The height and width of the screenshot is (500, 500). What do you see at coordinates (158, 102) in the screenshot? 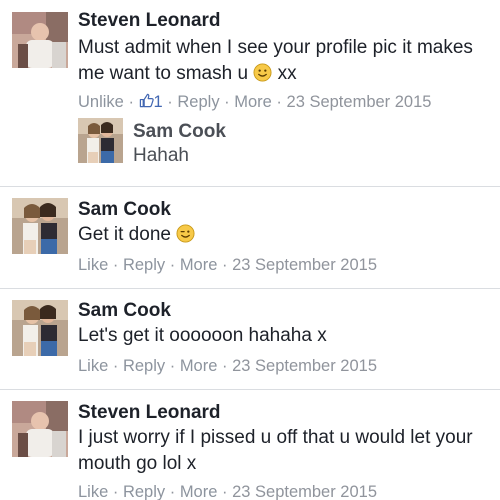
I see `like-count: 1` at bounding box center [158, 102].